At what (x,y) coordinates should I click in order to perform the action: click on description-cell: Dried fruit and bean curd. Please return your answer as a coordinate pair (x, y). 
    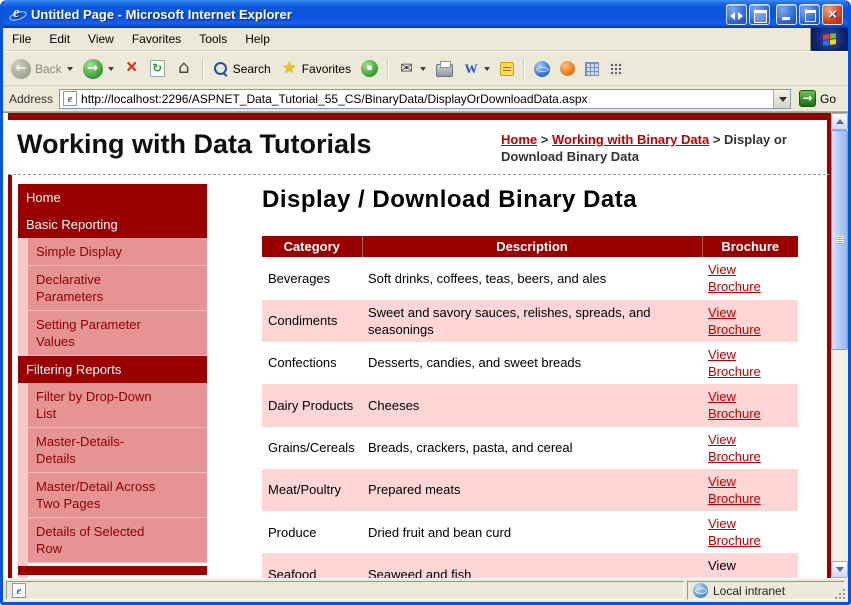
    Looking at the image, I should click on (532, 532).